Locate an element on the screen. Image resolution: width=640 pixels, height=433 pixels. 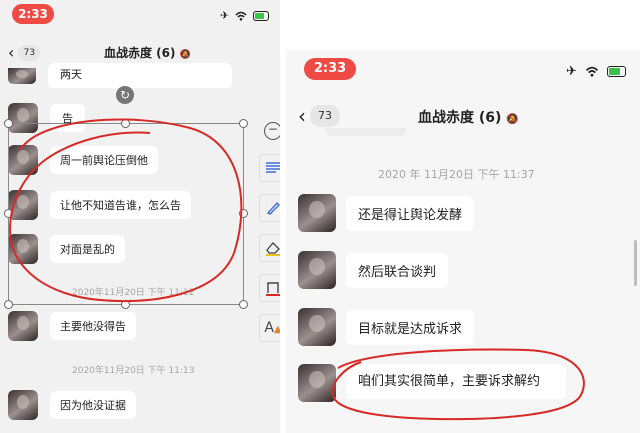
message-row: 还是得让舆论发酵 is located at coordinates (386, 213).